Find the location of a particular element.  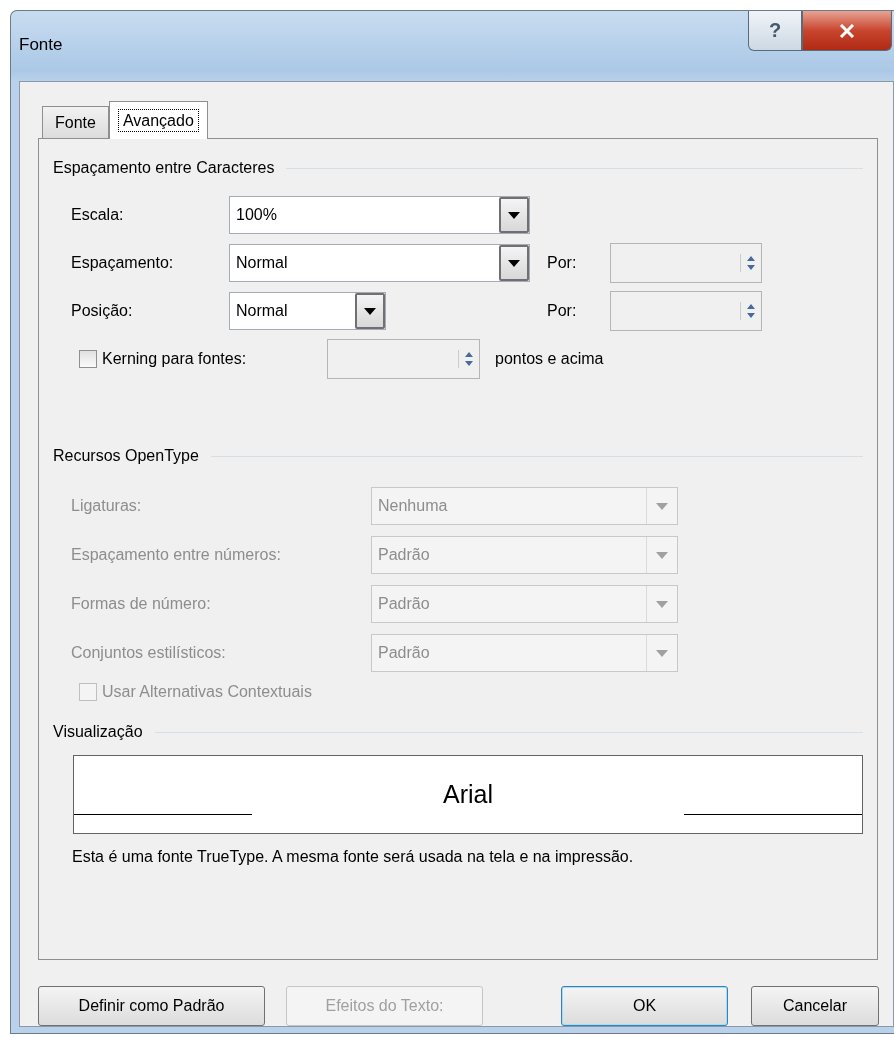

close-button is located at coordinates (847, 31).